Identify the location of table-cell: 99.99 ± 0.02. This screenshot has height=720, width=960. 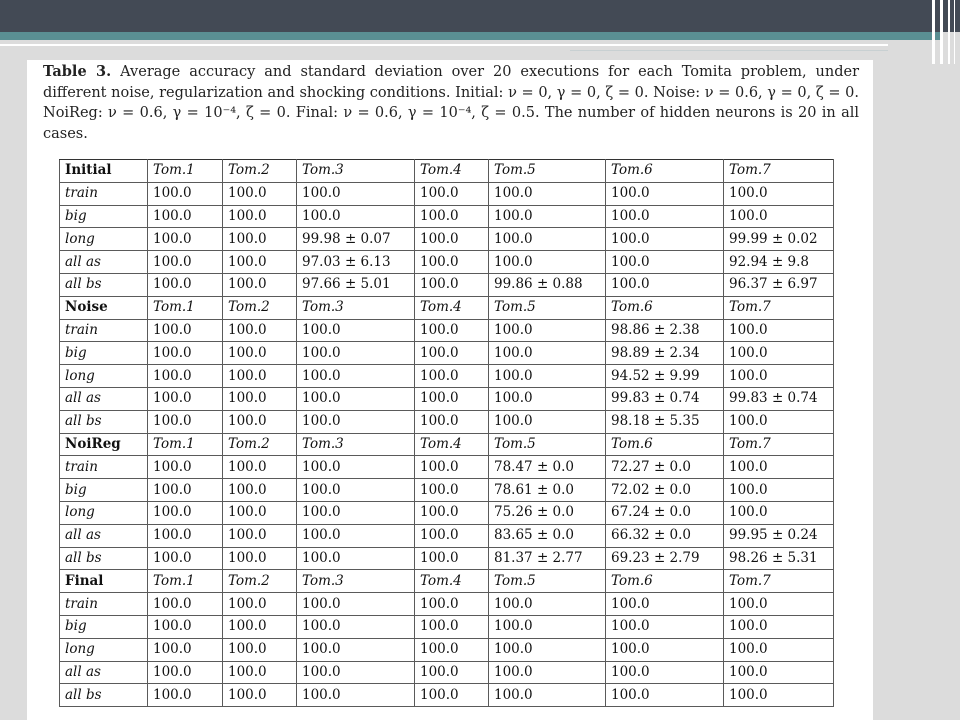
(778, 239).